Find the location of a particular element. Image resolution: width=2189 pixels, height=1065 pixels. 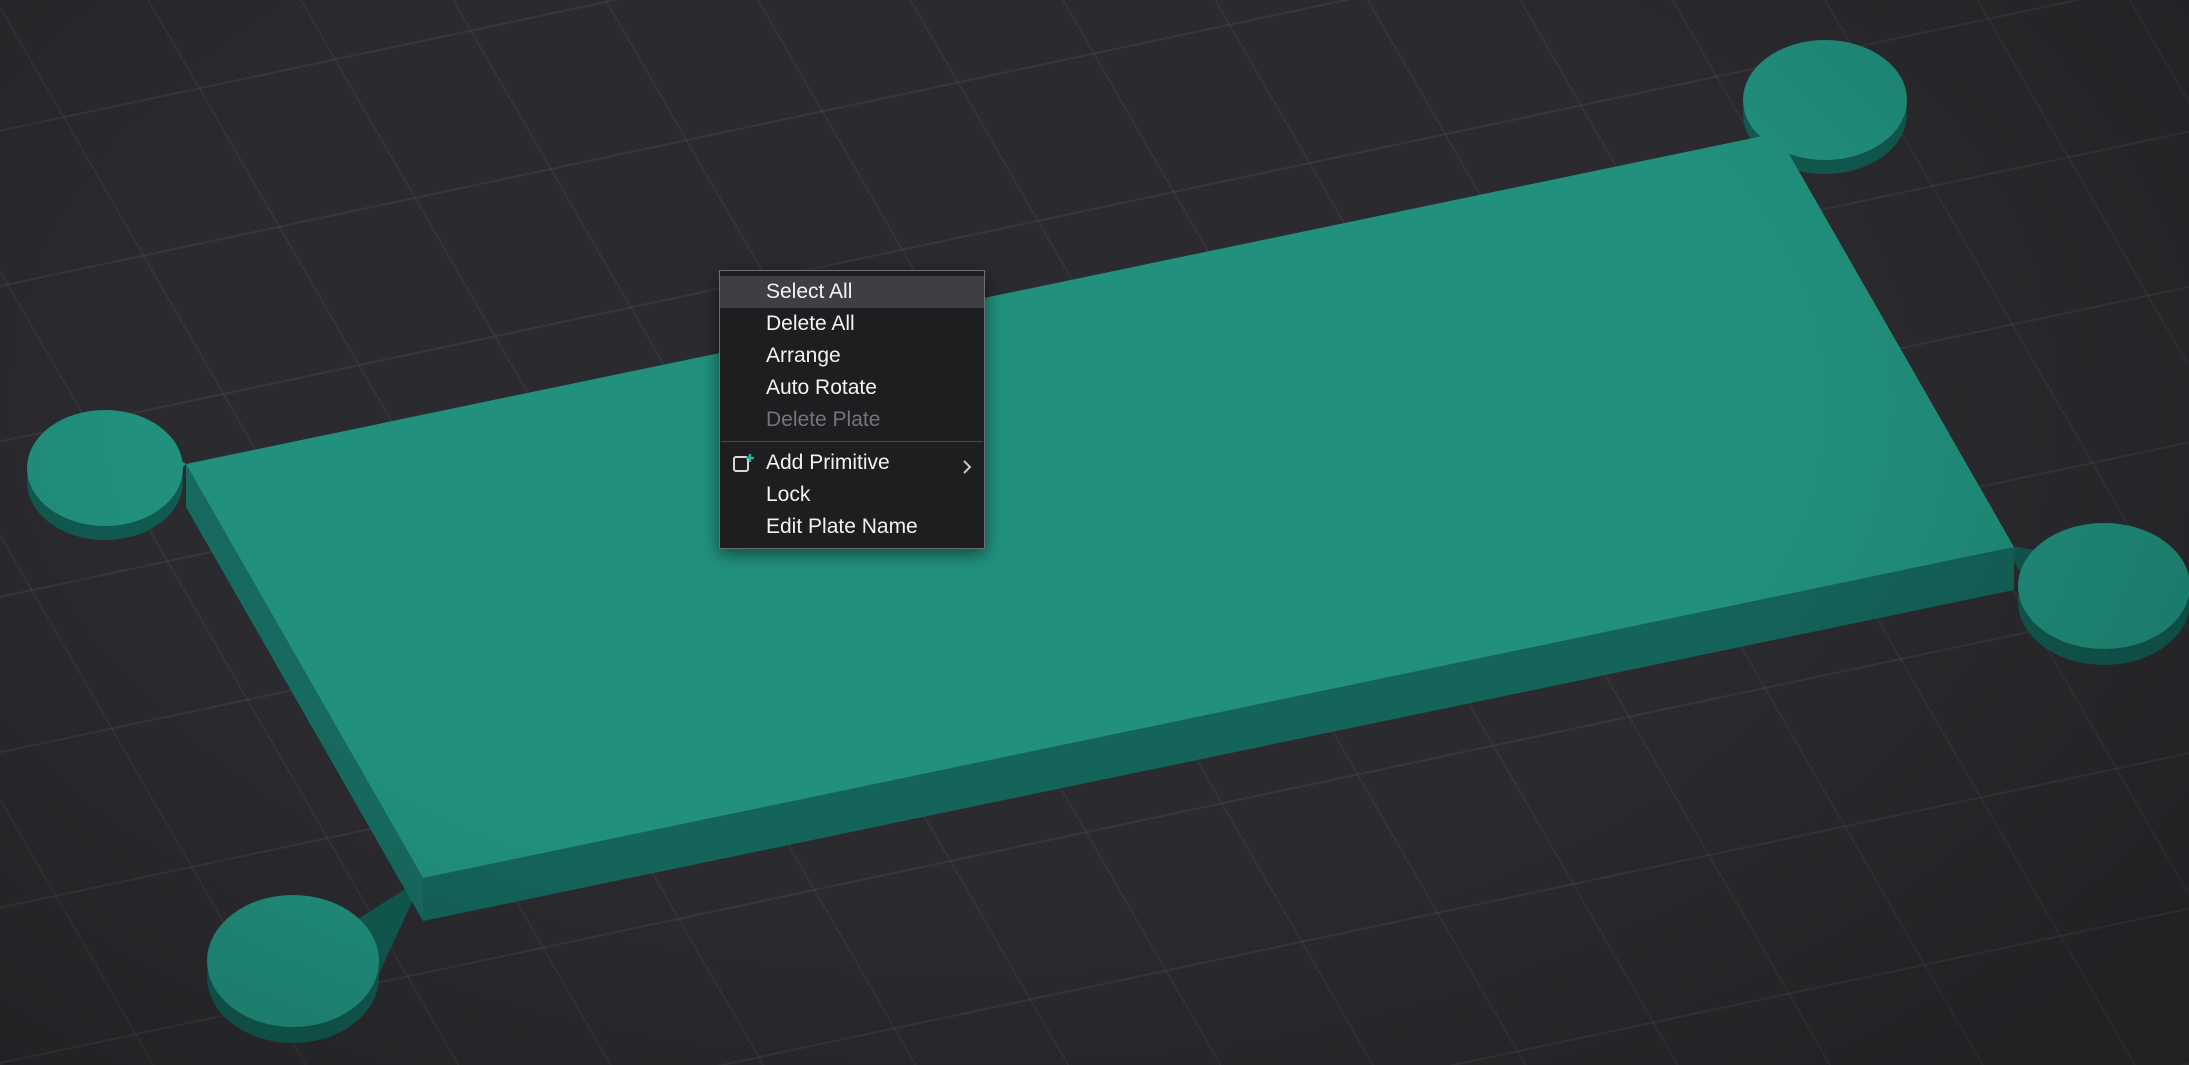

menu-item-arrange: Arrange is located at coordinates (852, 356).